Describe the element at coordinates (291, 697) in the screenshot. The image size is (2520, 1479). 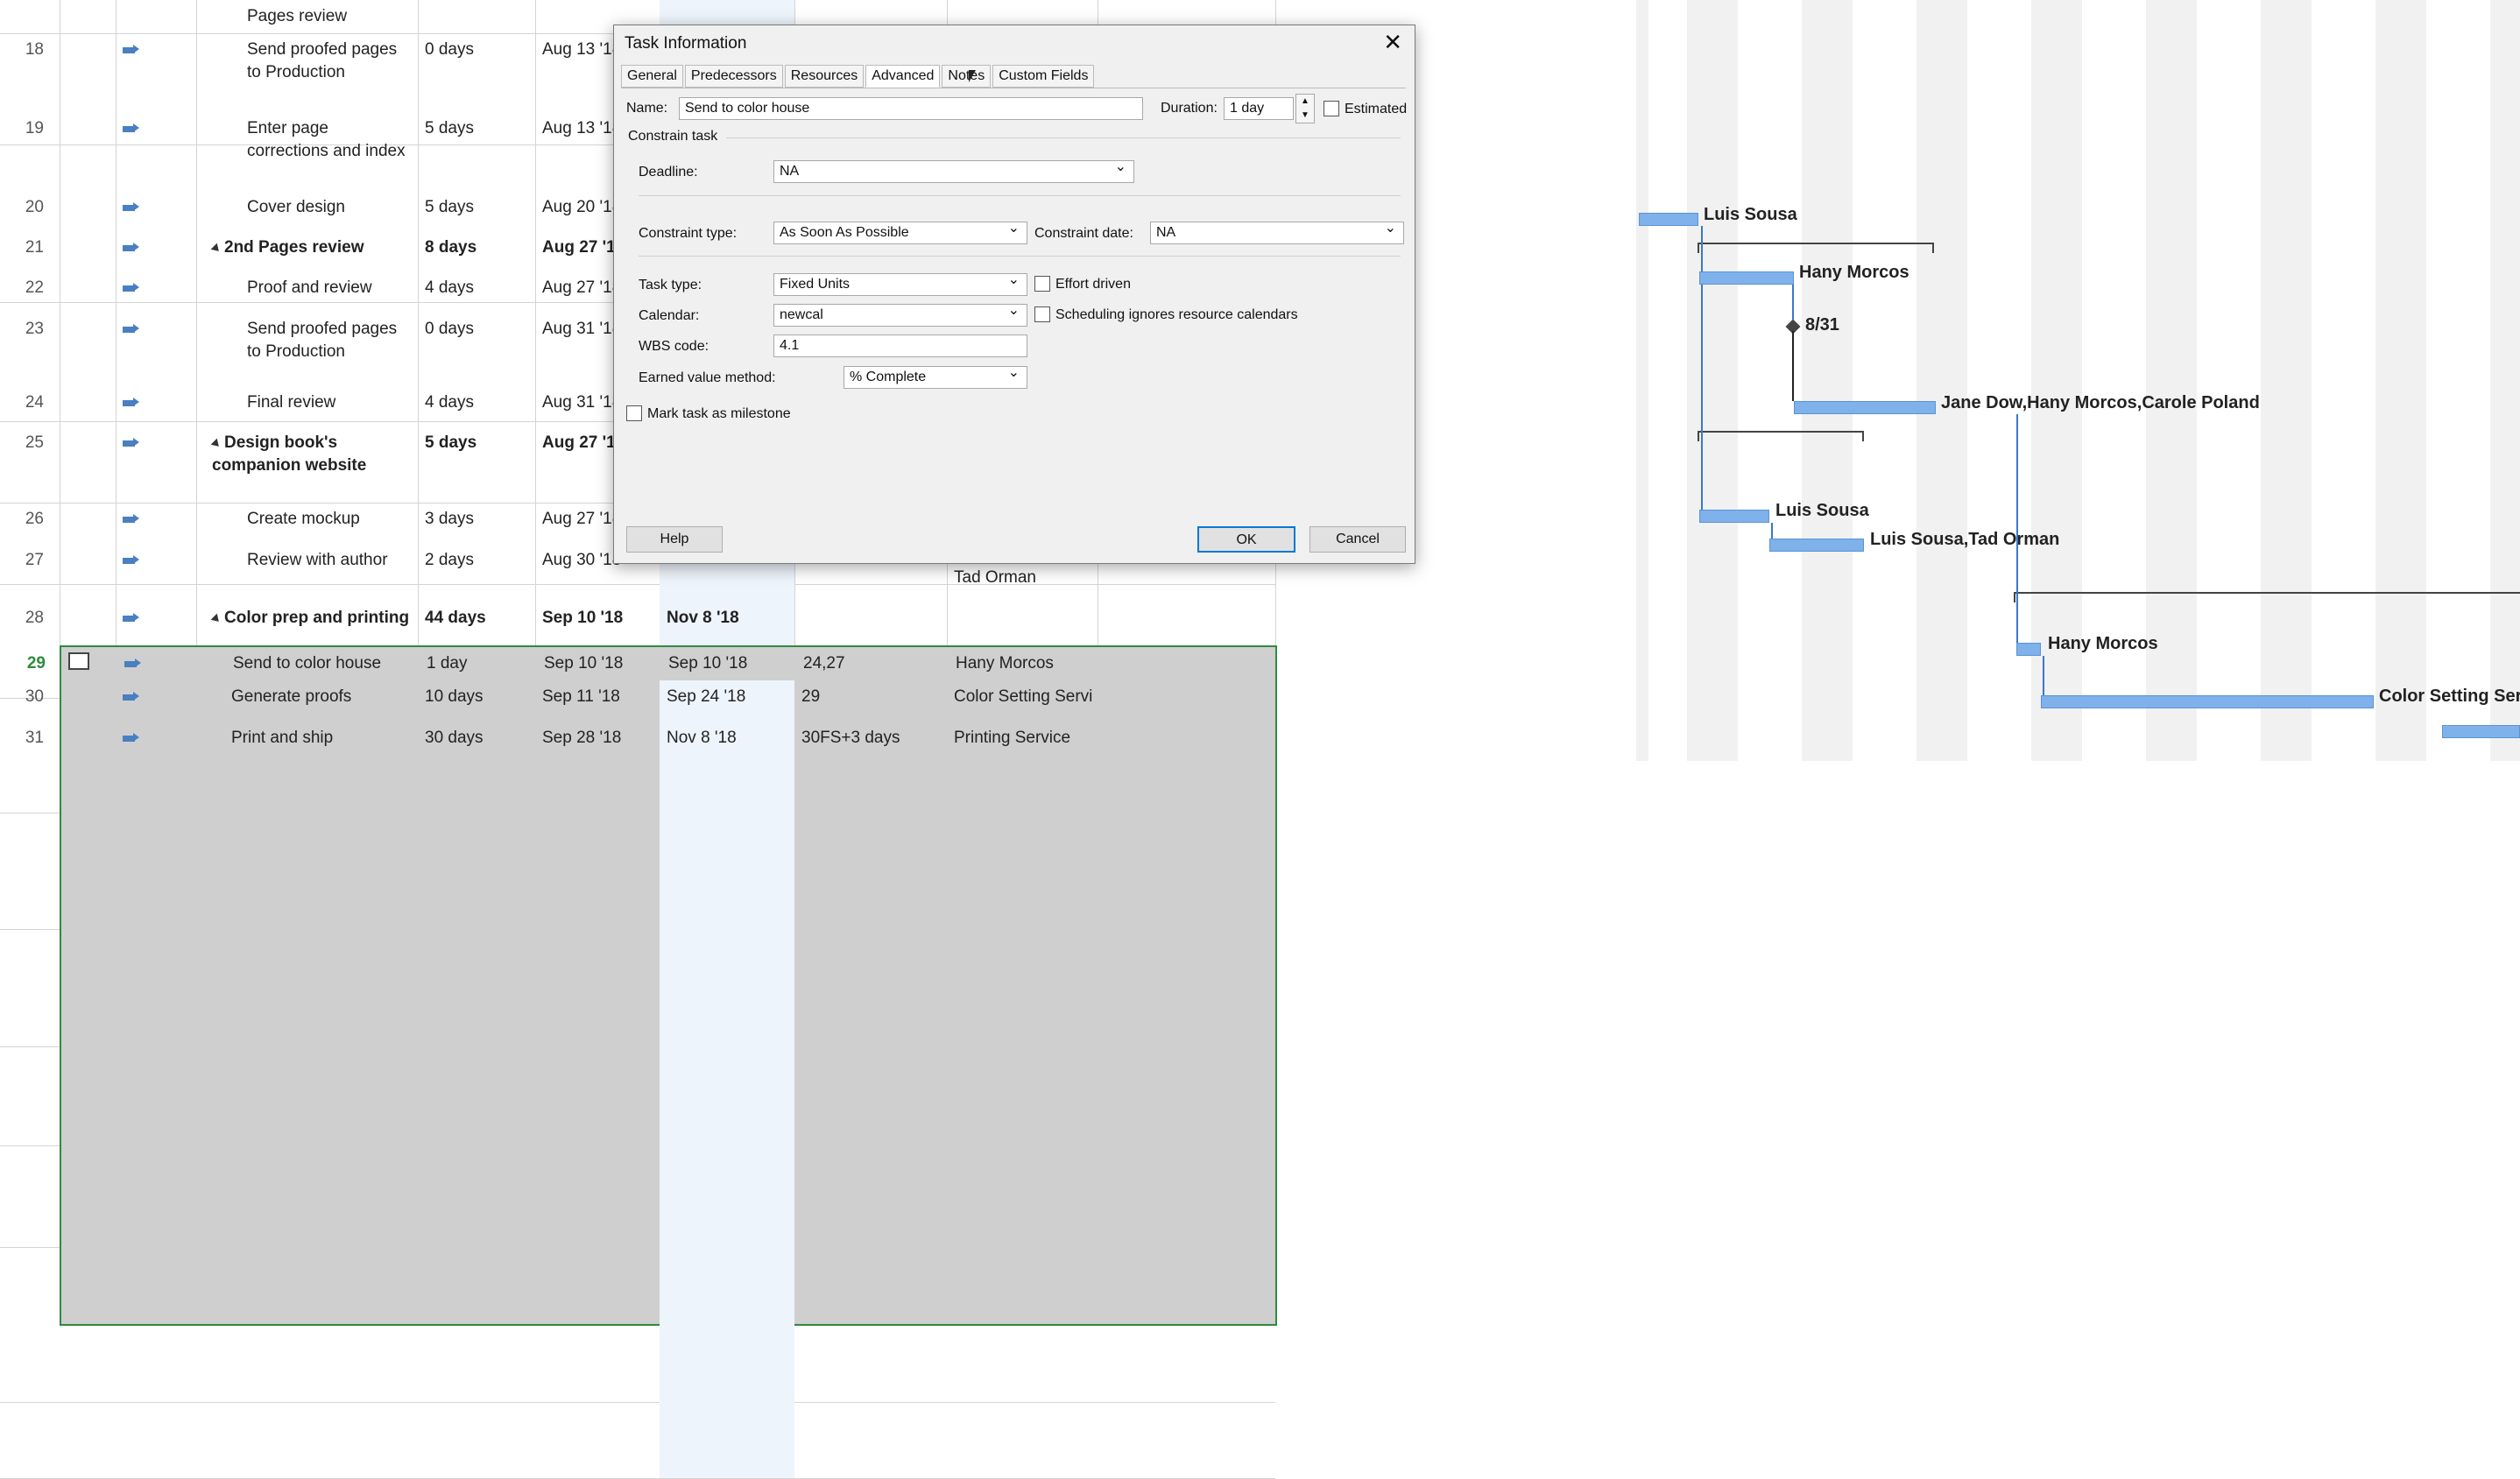
I see `task-name-text: Generate proofs` at that location.